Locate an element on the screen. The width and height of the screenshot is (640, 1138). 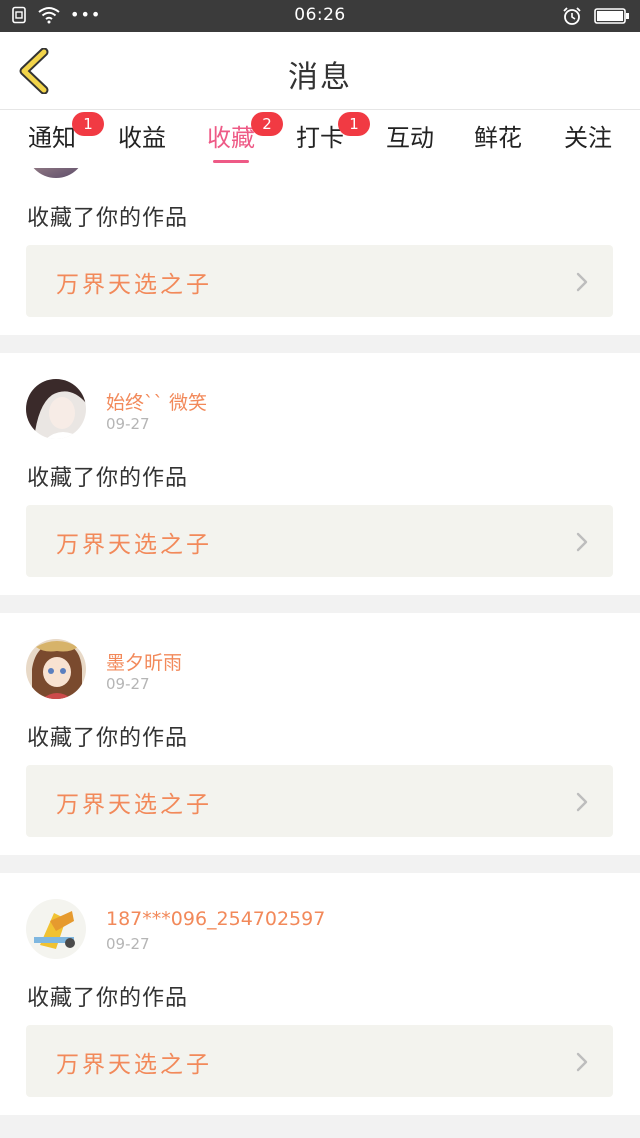
alarm-icon is located at coordinates (572, 16).